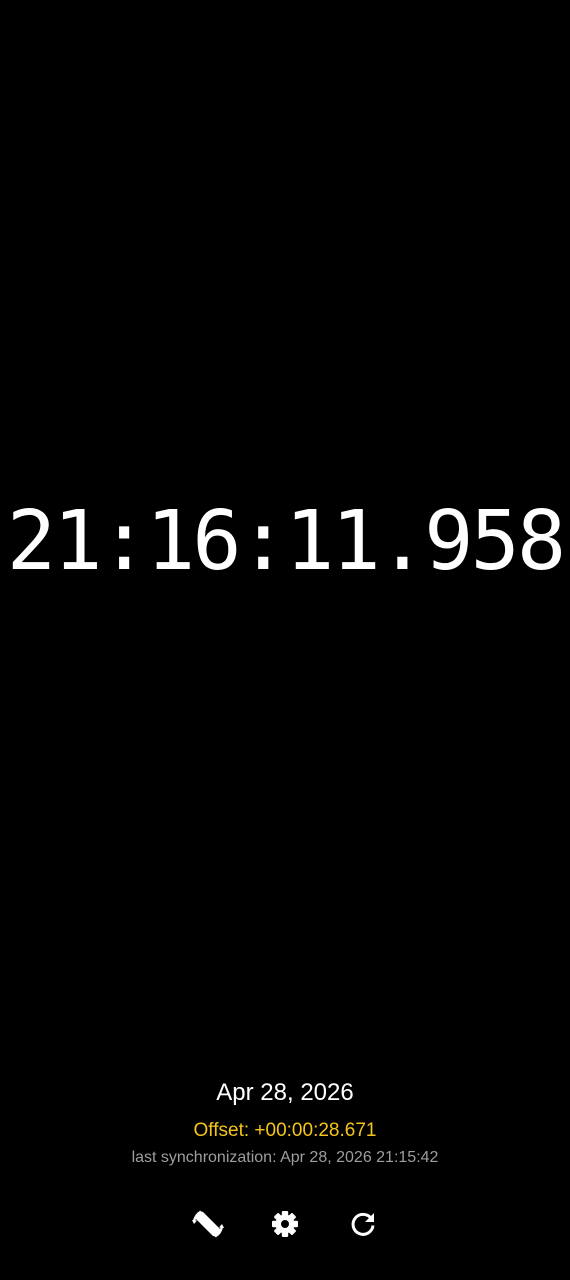  I want to click on bottom-toolbar, so click(285, 1224).